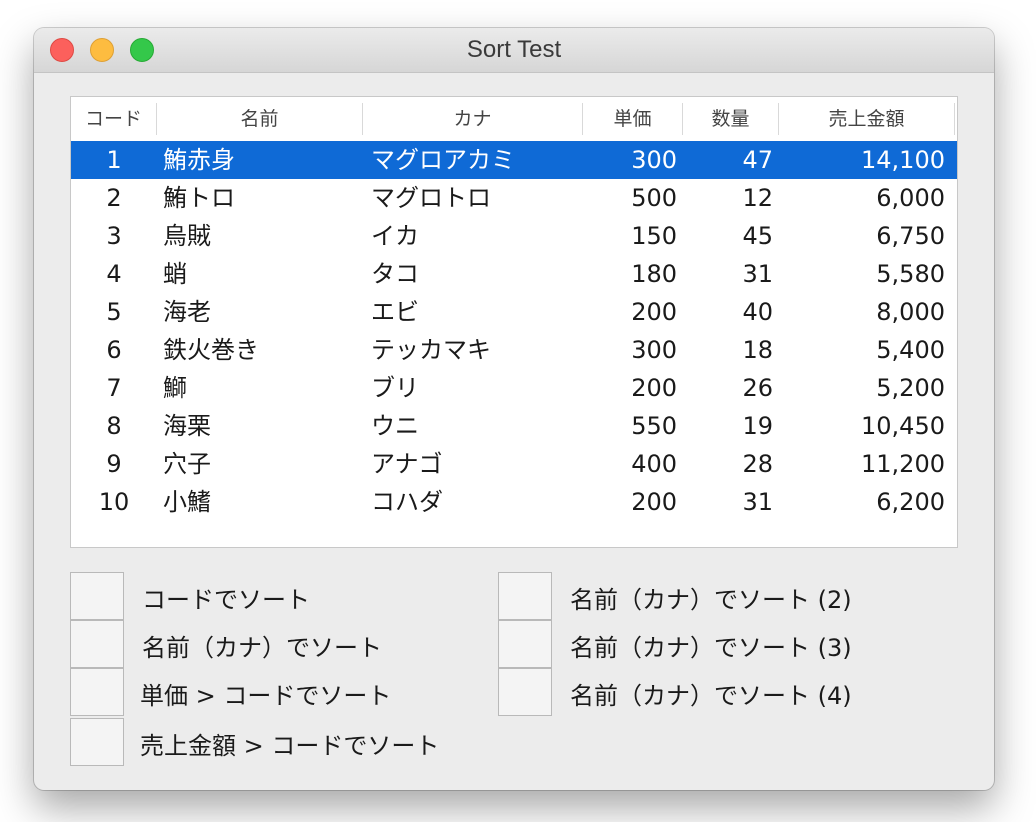  Describe the element at coordinates (757, 312) in the screenshot. I see `cell-qty: 40` at that location.